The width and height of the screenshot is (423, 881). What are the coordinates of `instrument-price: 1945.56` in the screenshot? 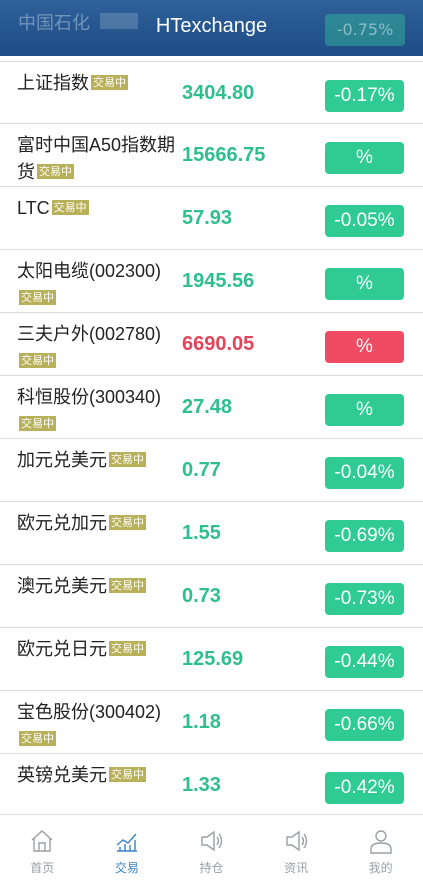 It's located at (218, 281).